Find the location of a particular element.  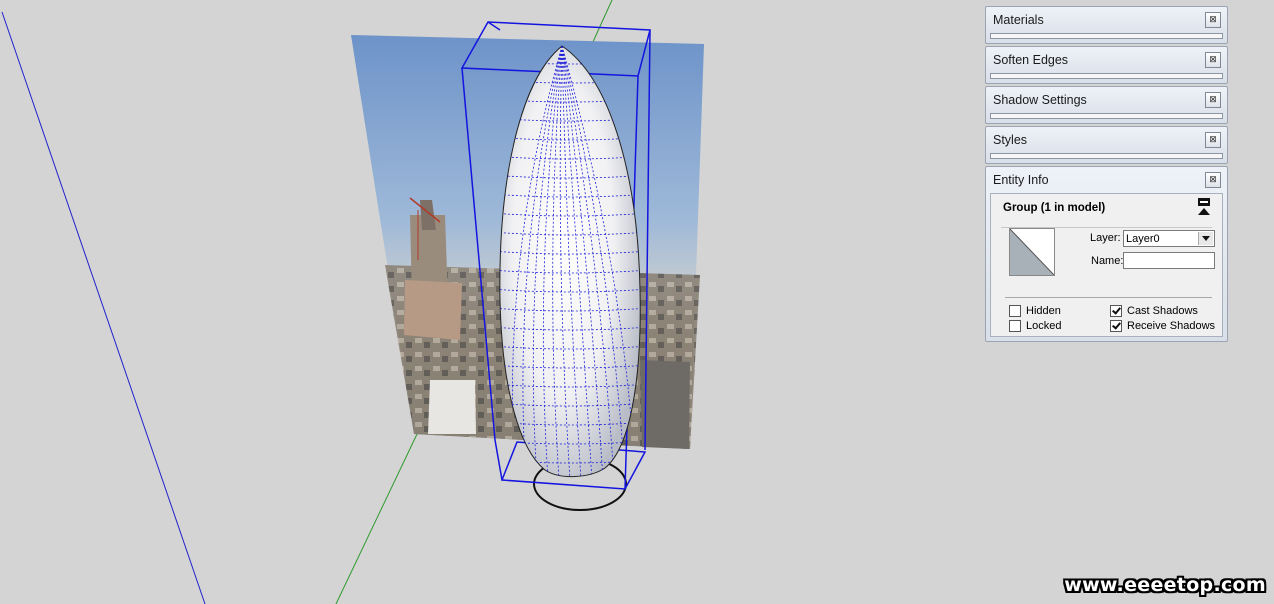

receive-shadows-label: Receive Shadows is located at coordinates (1171, 326).